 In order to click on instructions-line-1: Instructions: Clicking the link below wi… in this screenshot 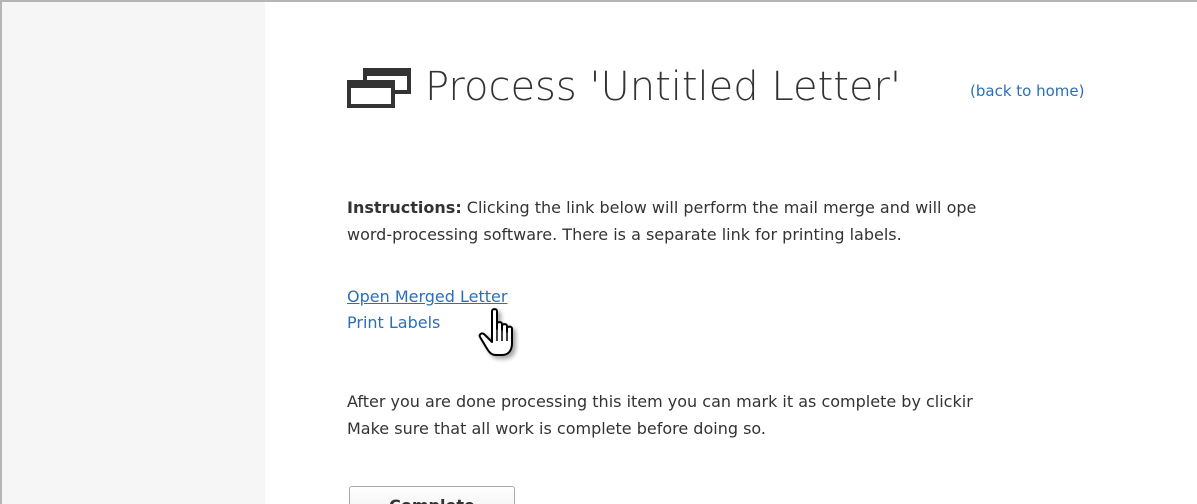, I will do `click(661, 207)`.